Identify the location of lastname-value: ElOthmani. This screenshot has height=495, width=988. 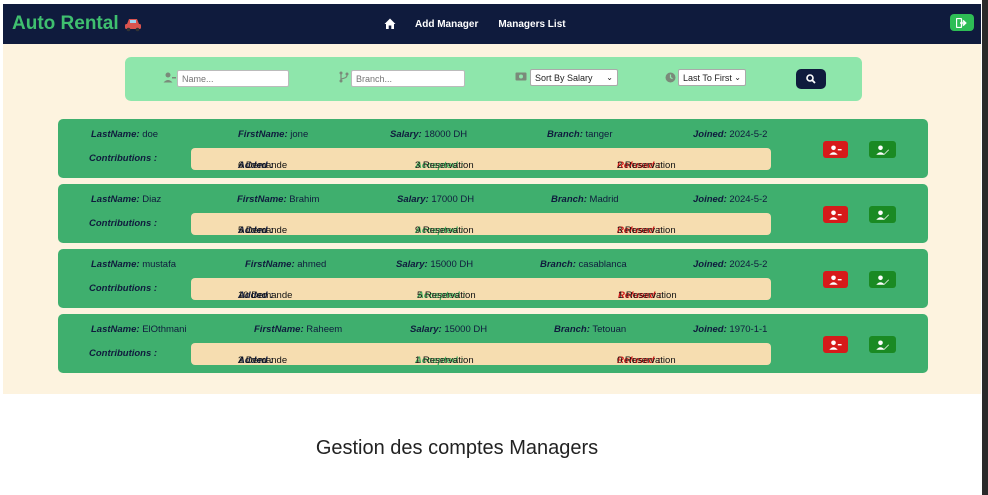
(164, 329).